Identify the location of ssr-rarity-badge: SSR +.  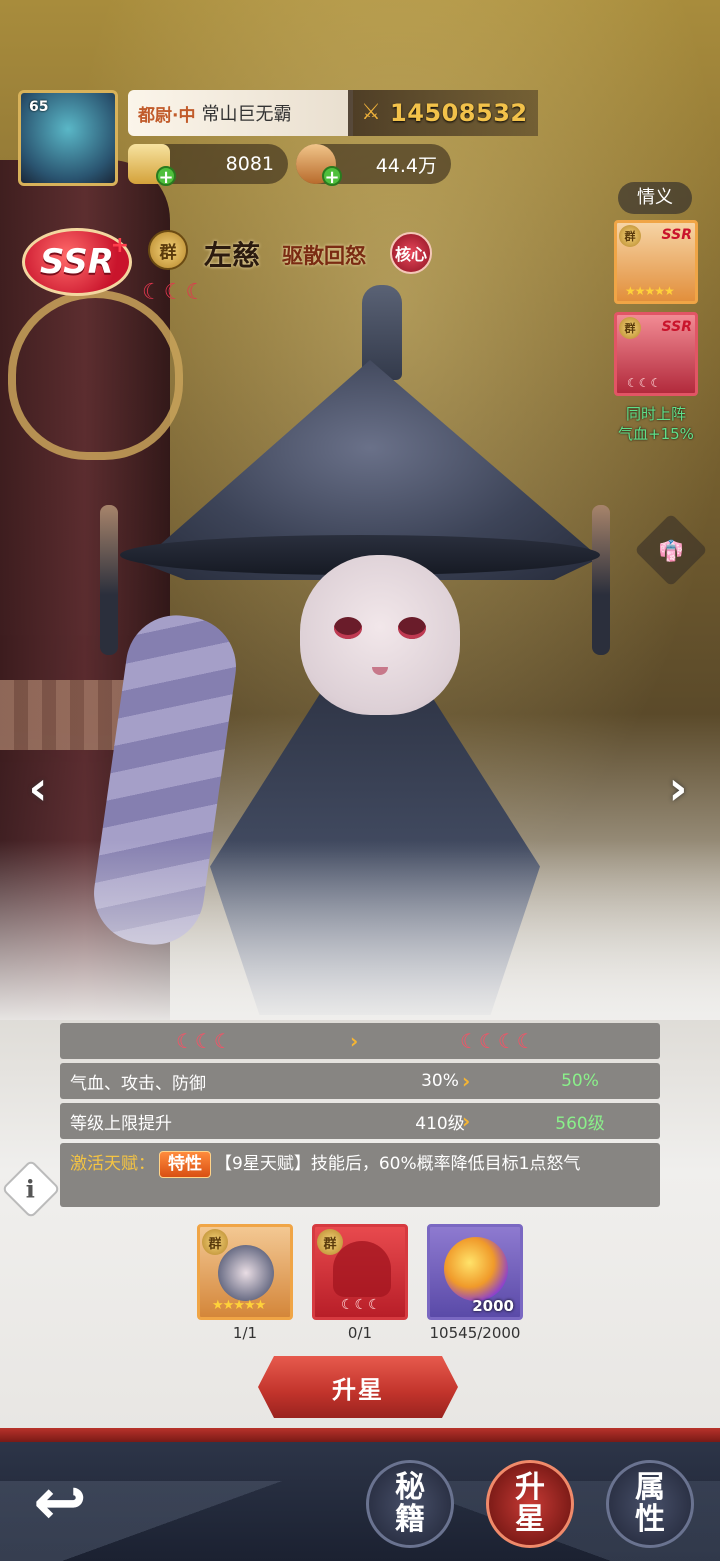
(77, 262).